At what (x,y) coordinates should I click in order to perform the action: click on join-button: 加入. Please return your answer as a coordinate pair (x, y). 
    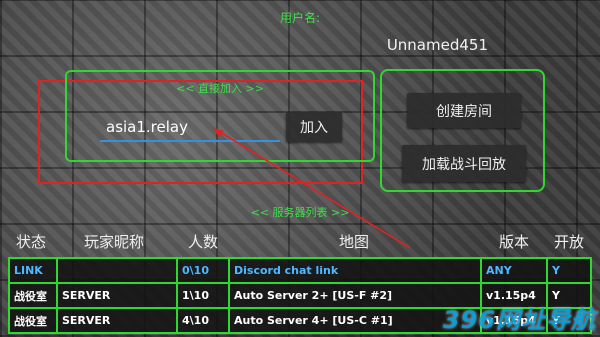
    Looking at the image, I should click on (314, 127).